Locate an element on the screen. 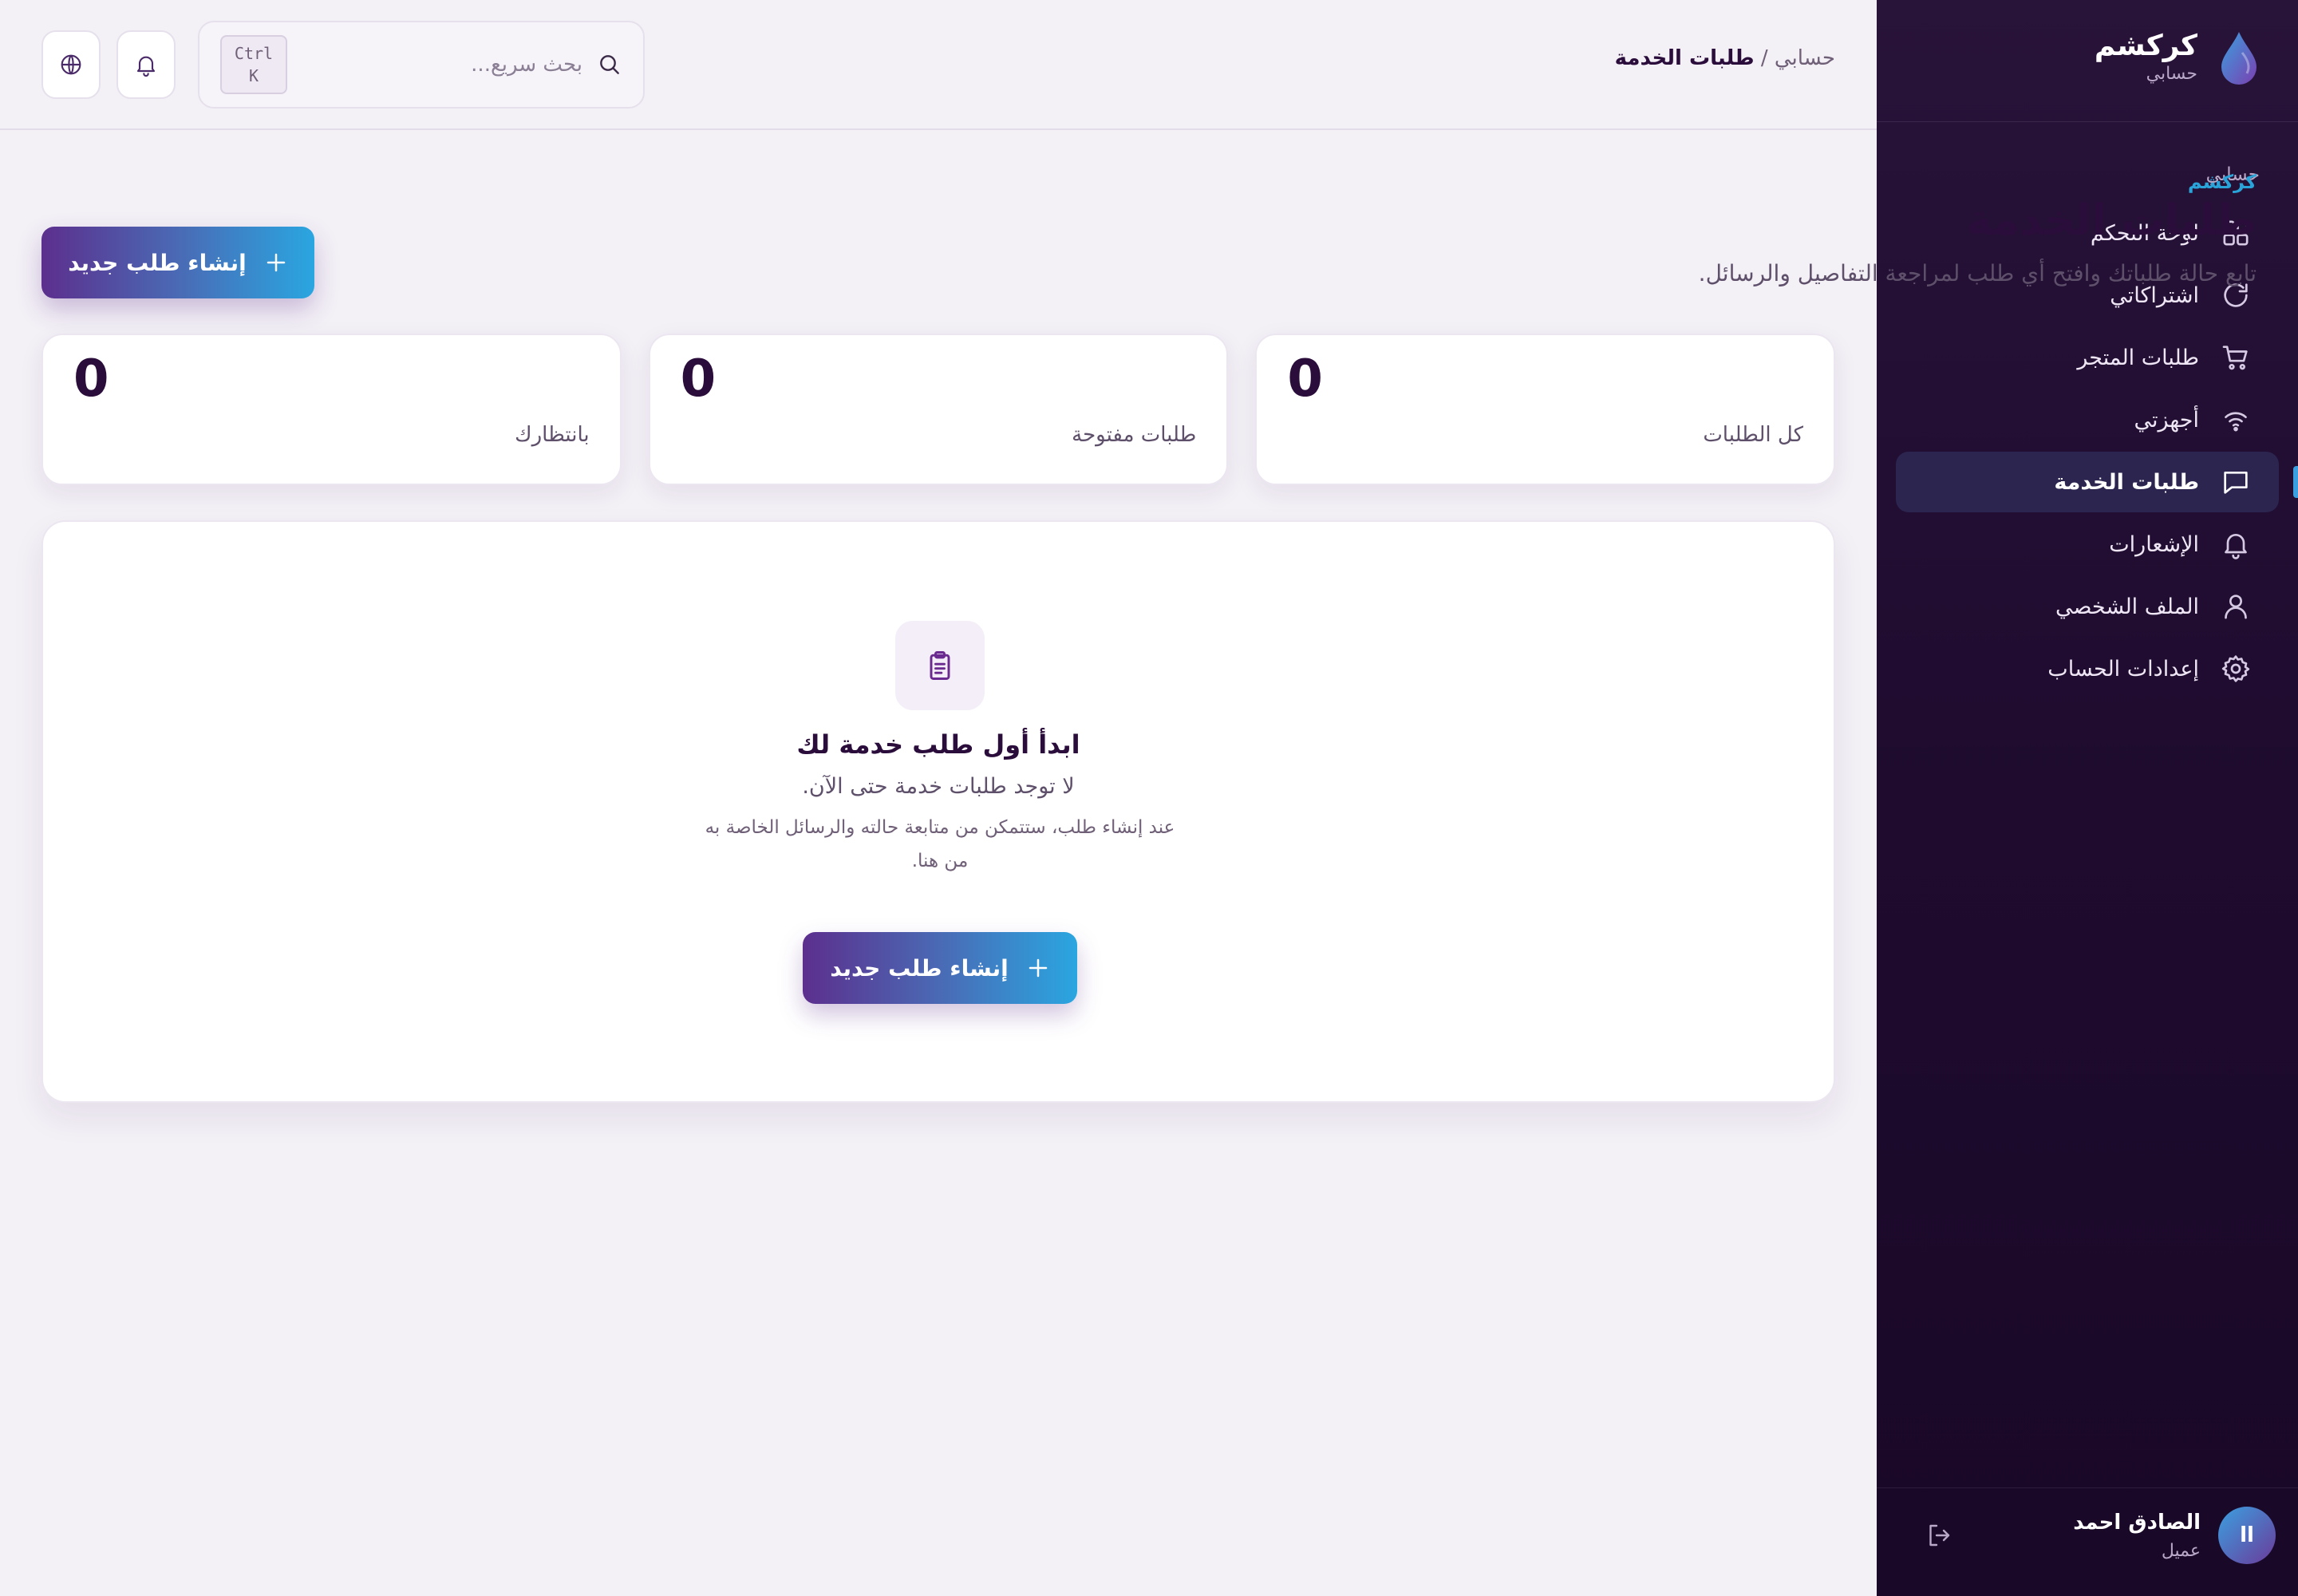  wifi-icon is located at coordinates (2236, 422).